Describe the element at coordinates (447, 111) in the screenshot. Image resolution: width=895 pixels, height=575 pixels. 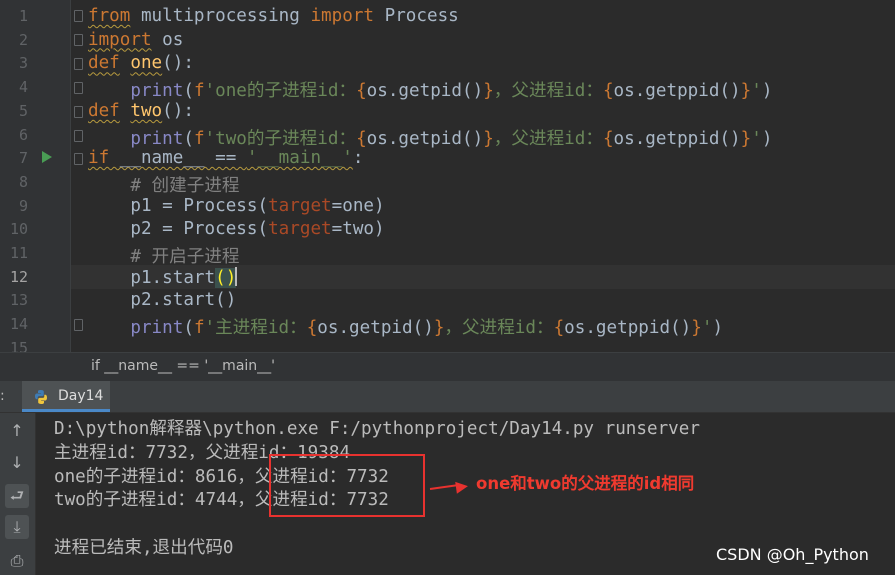
I see `code-line: 5 def two():` at that location.